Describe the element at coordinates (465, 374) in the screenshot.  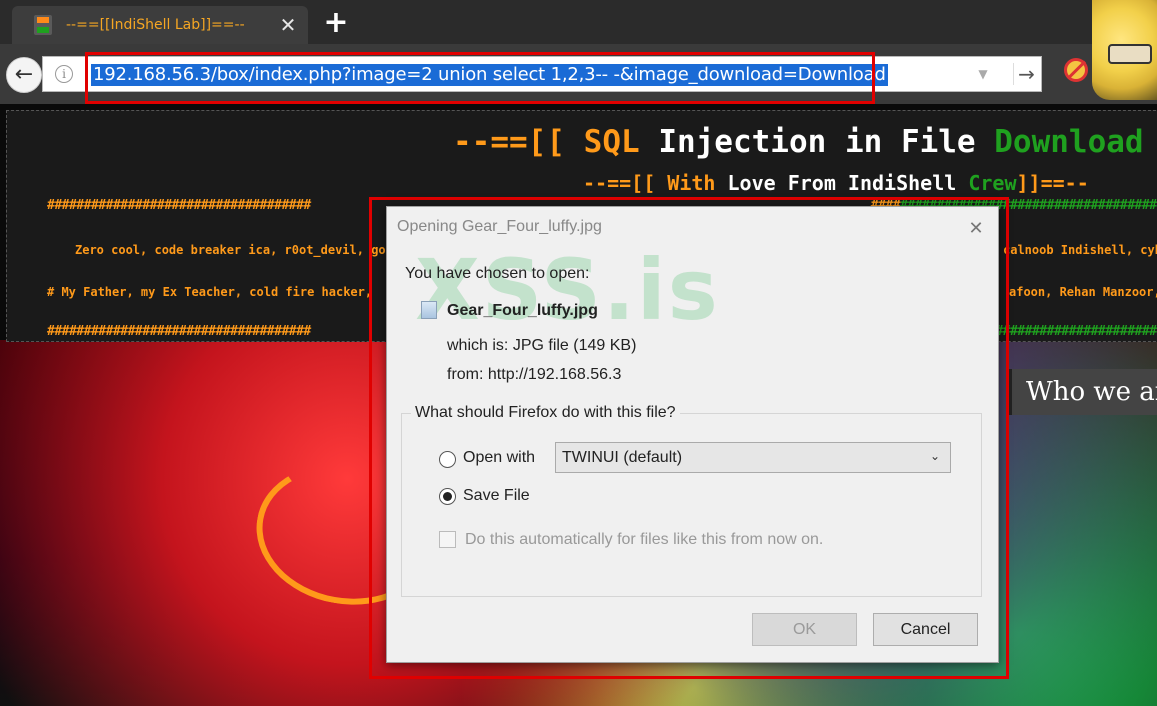
I see `file-source-label: from:` at that location.